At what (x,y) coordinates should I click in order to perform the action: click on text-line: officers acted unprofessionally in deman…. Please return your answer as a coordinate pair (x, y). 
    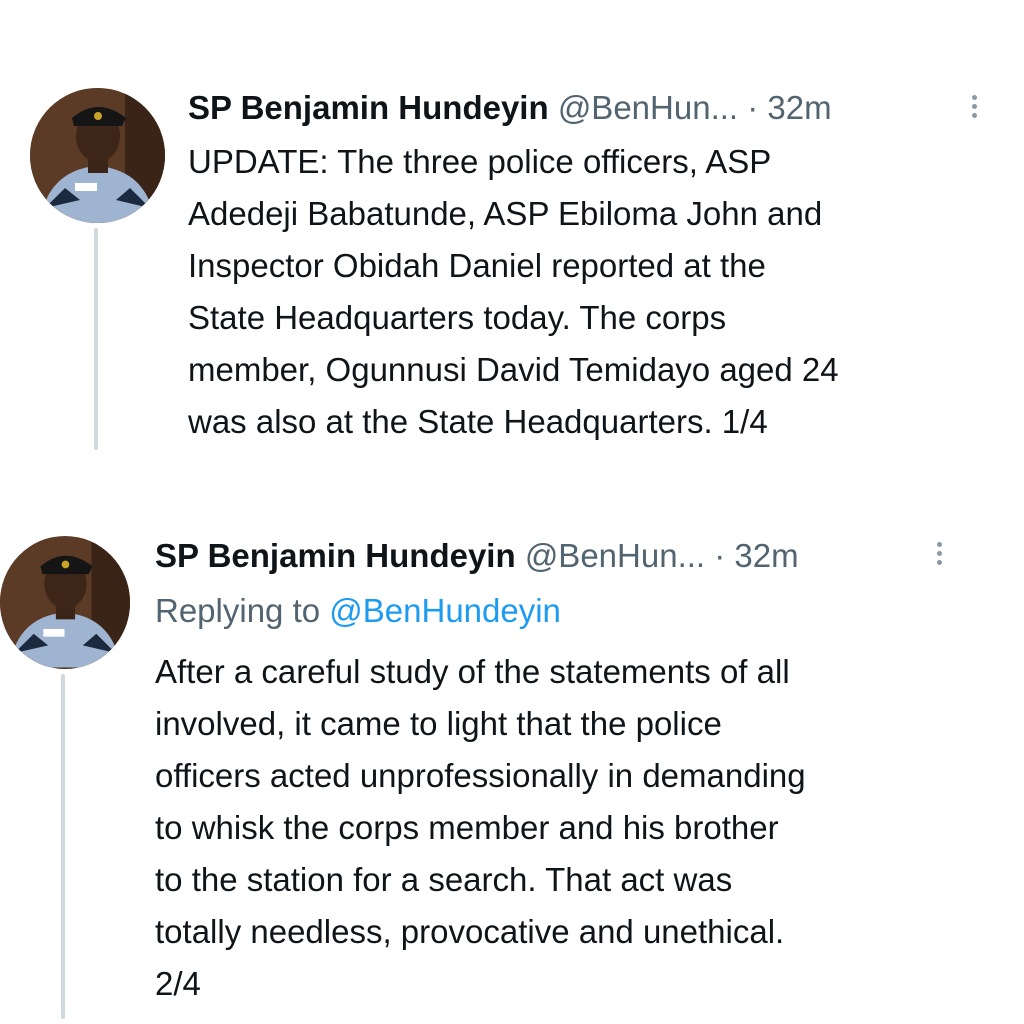
    Looking at the image, I should click on (480, 775).